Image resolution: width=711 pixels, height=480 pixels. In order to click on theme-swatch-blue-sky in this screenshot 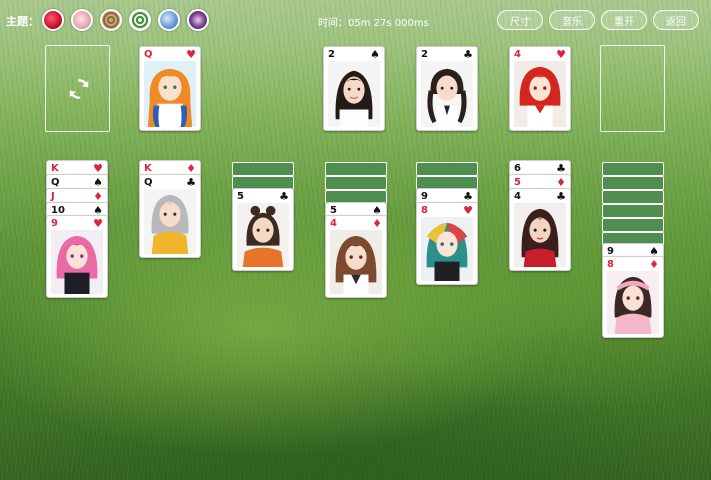, I will do `click(169, 20)`.